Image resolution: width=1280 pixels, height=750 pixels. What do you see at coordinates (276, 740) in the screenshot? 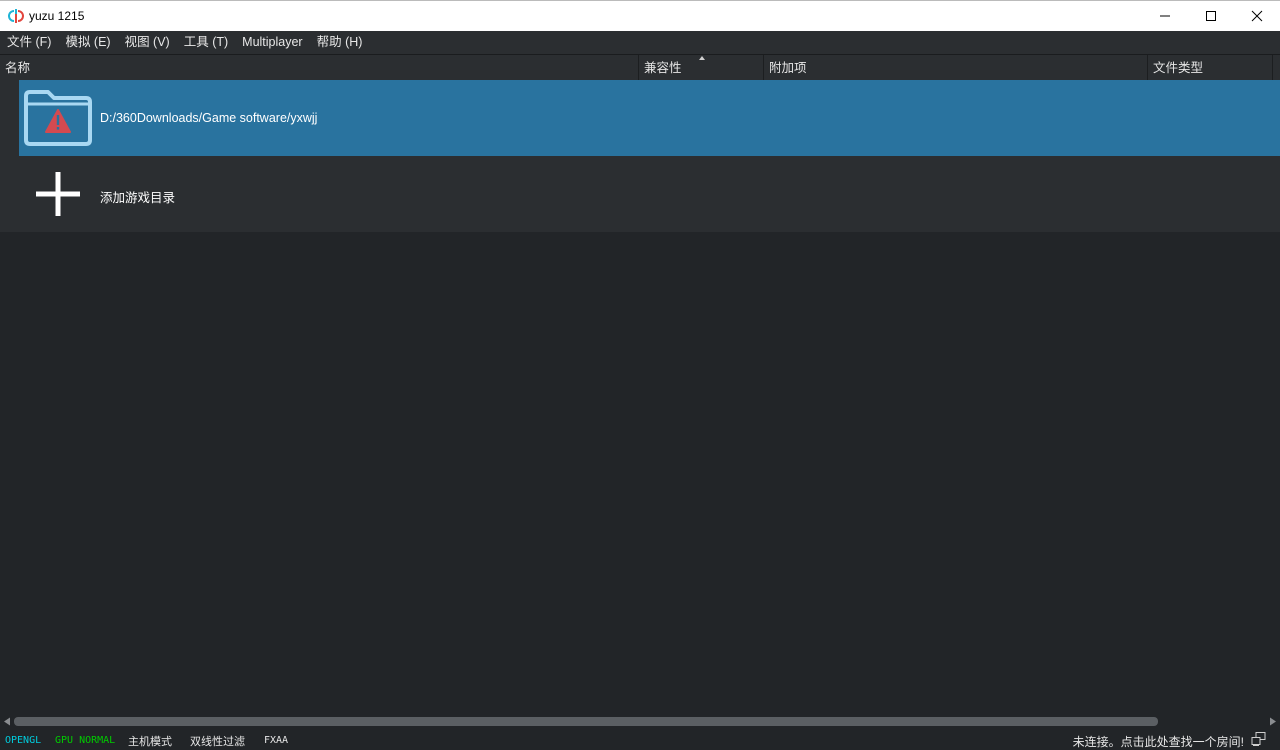
I see `anti-aliasing-status: FXAA` at bounding box center [276, 740].